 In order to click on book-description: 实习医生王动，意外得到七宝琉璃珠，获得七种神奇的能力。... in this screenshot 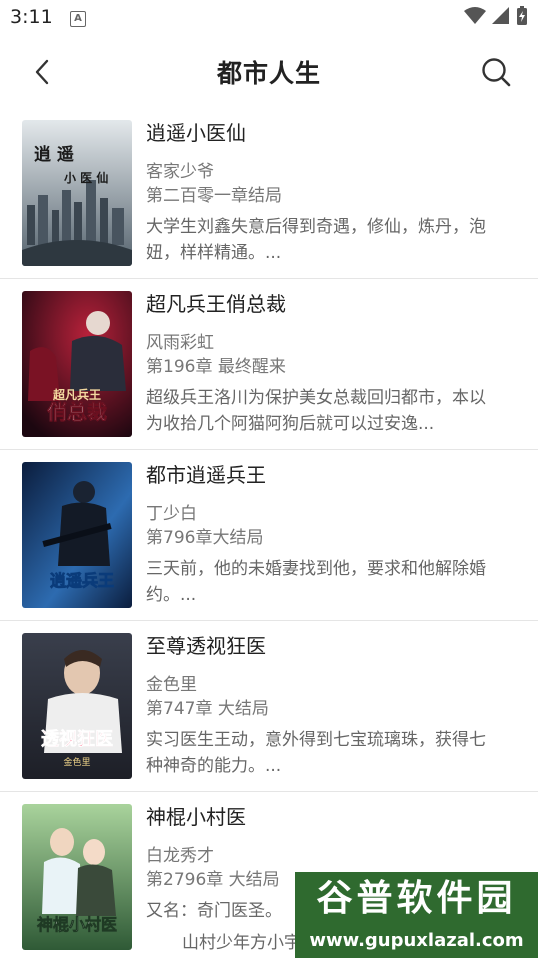, I will do `click(316, 753)`.